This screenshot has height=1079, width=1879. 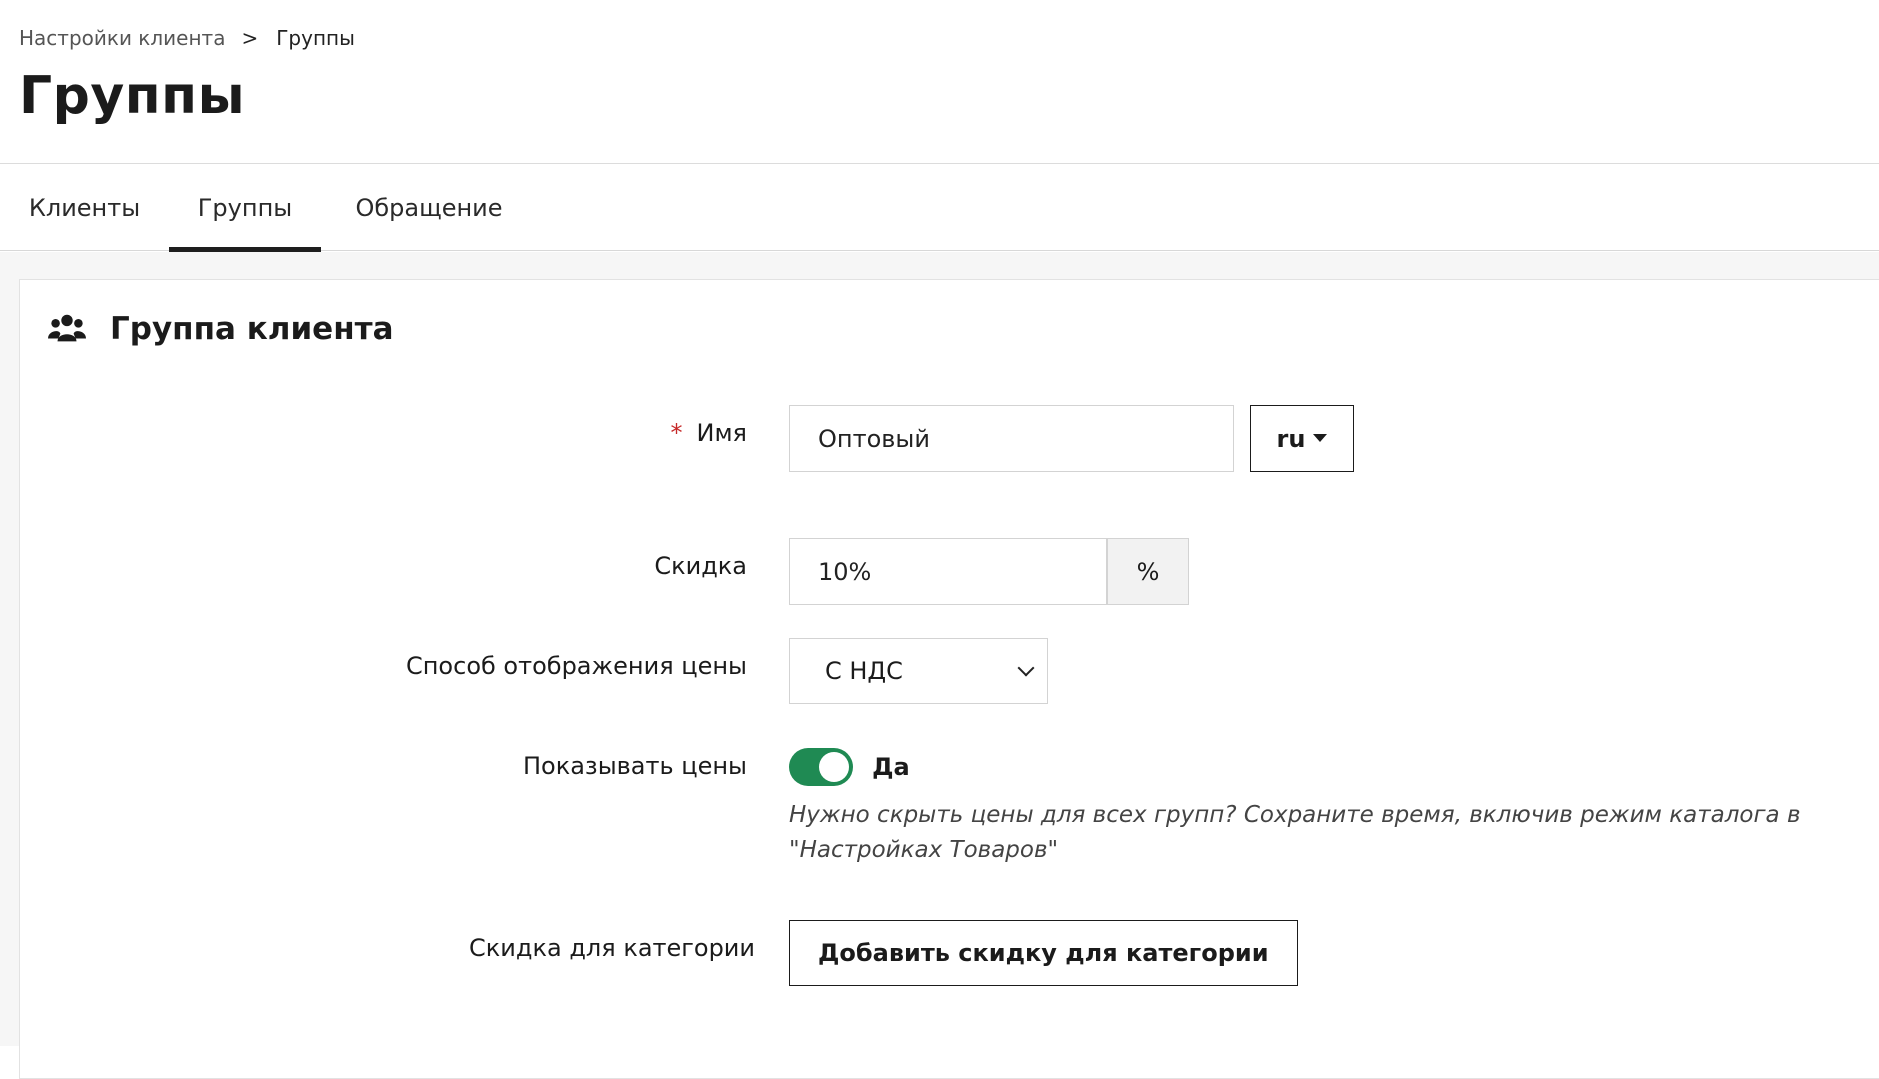 What do you see at coordinates (676, 433) in the screenshot?
I see `required-marker: *` at bounding box center [676, 433].